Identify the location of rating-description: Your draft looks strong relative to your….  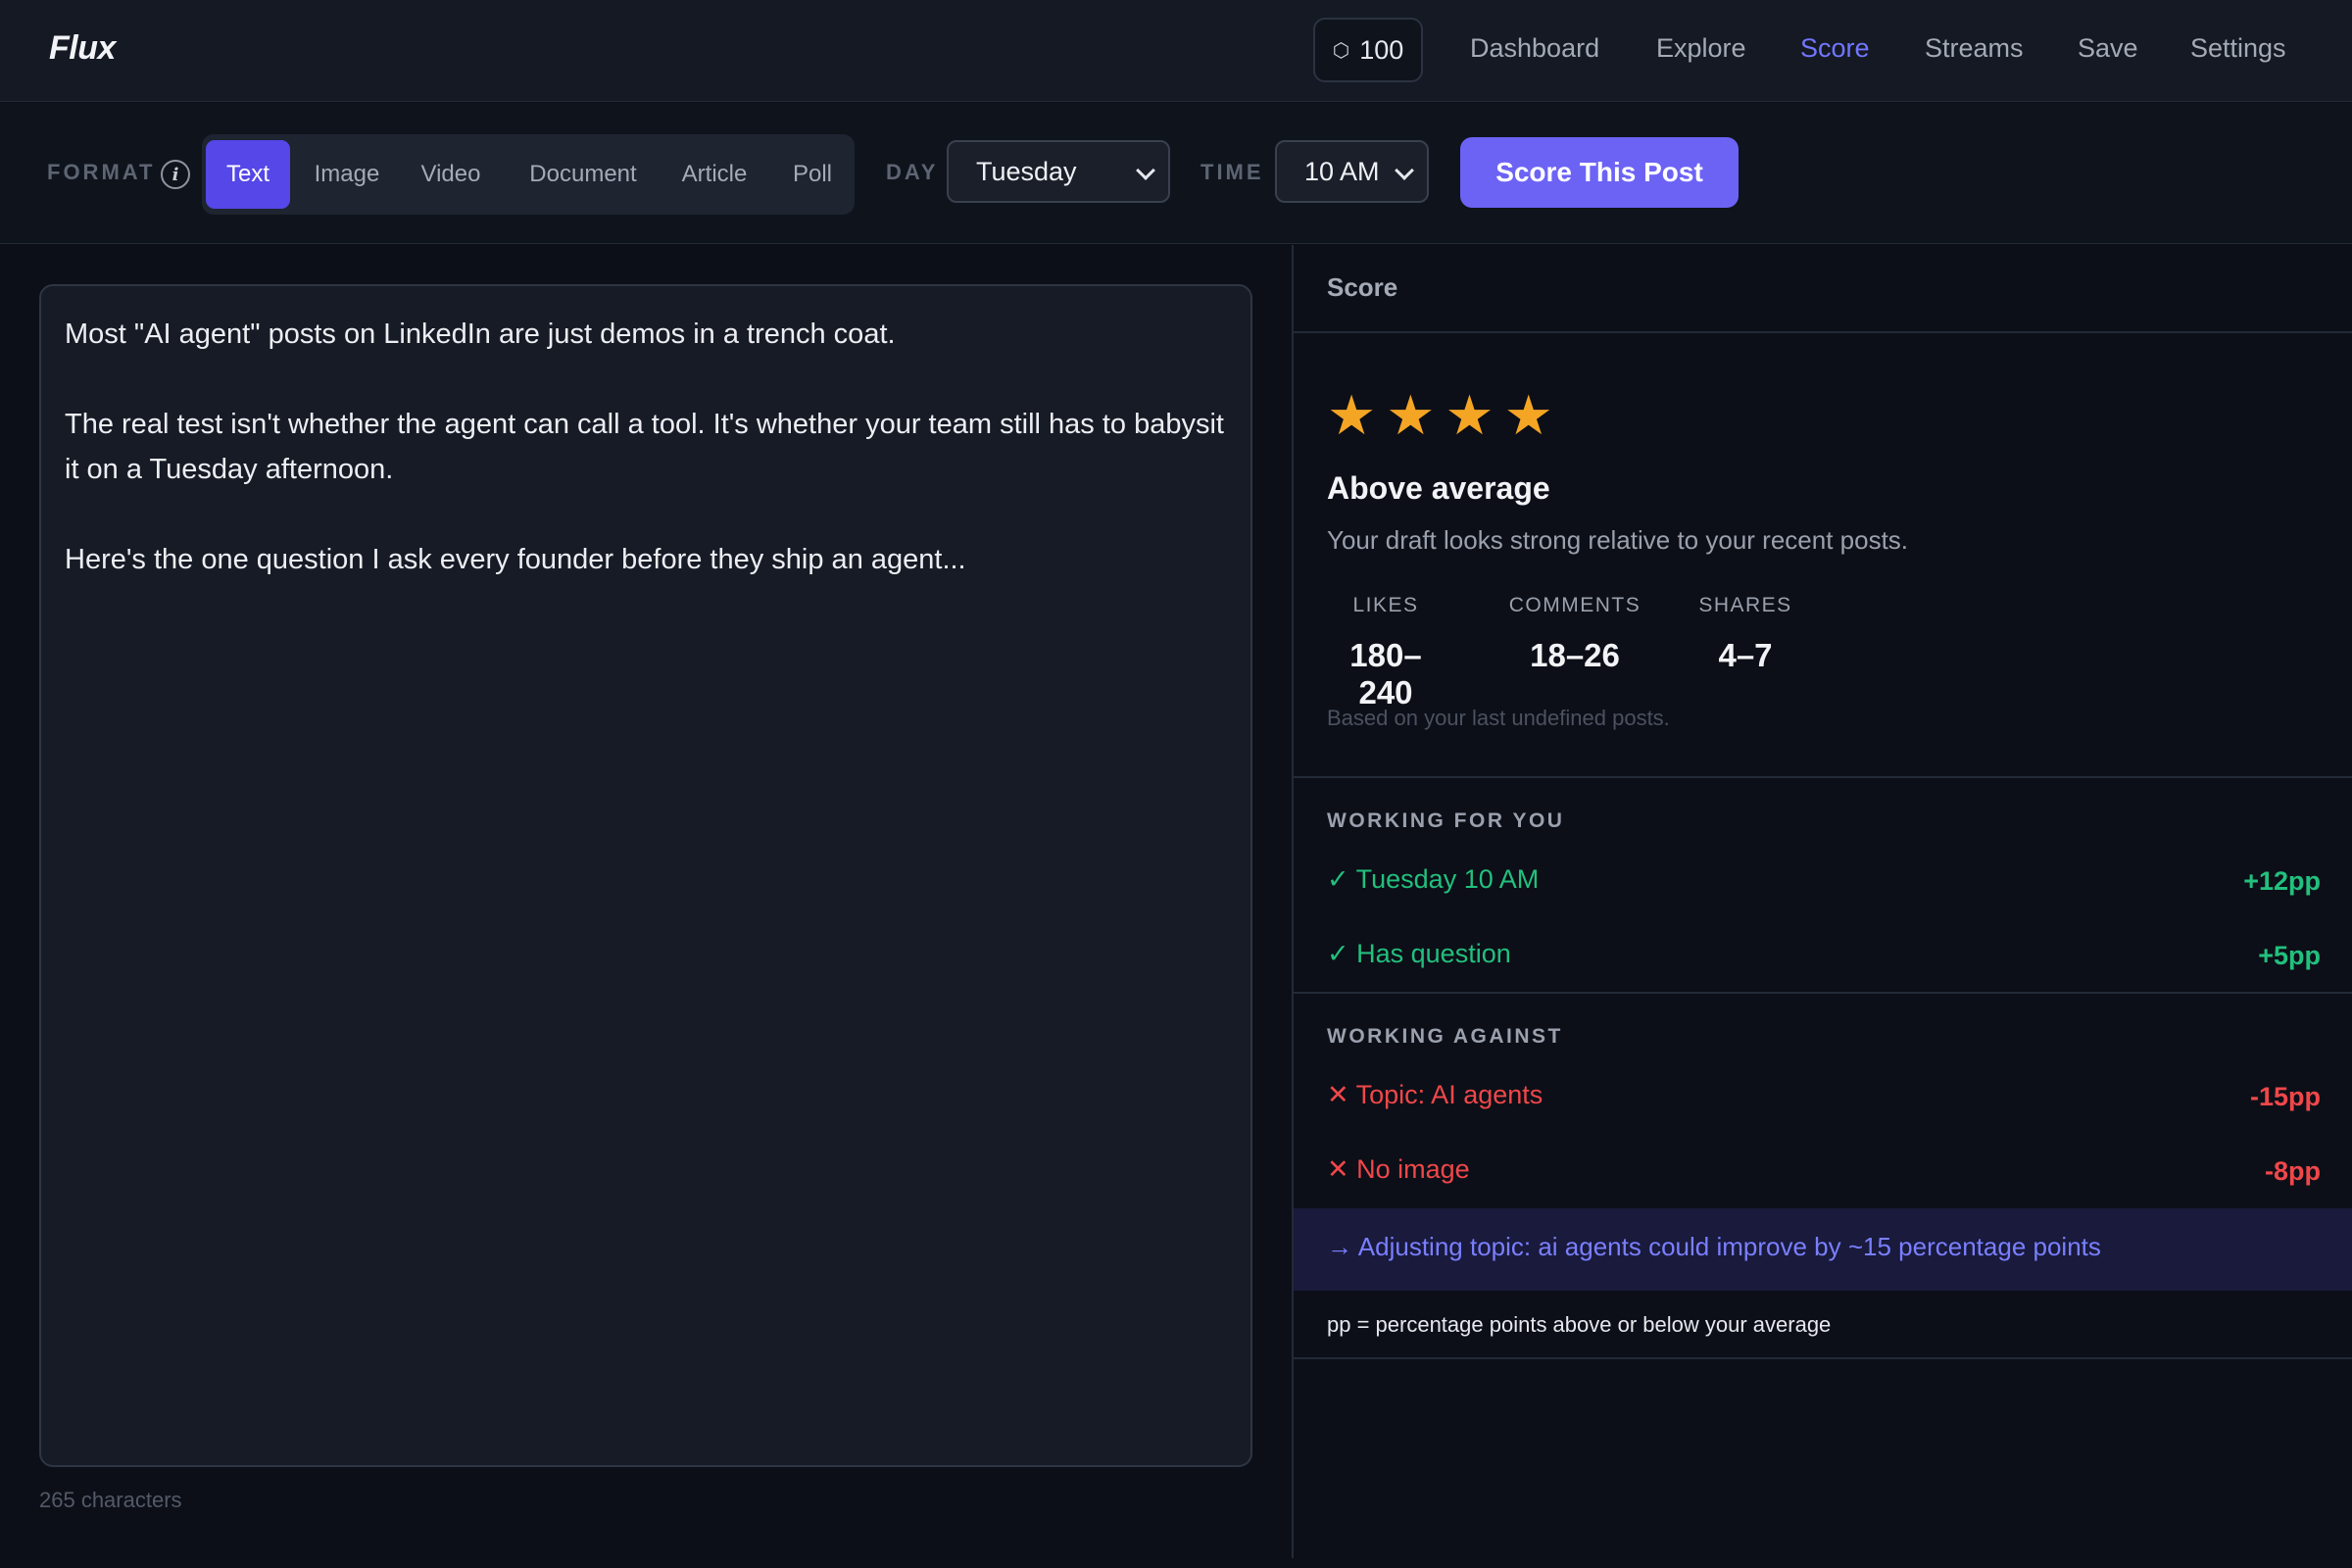
(1618, 540).